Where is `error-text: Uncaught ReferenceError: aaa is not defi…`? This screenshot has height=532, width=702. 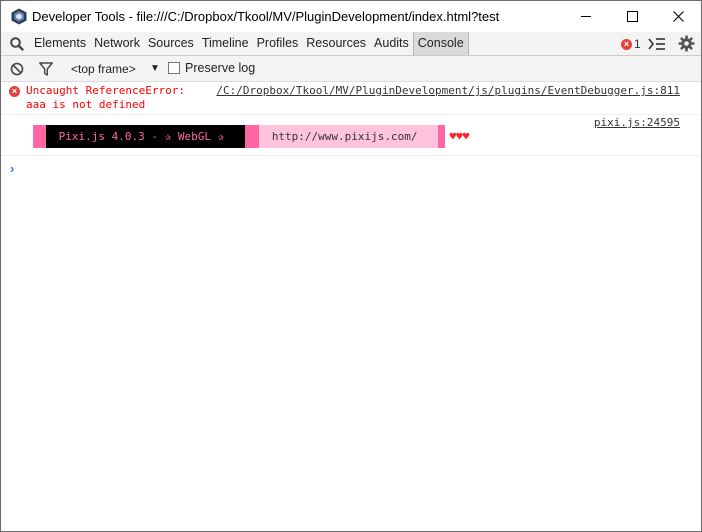 error-text: Uncaught ReferenceError: aaa is not defi… is located at coordinates (105, 97).